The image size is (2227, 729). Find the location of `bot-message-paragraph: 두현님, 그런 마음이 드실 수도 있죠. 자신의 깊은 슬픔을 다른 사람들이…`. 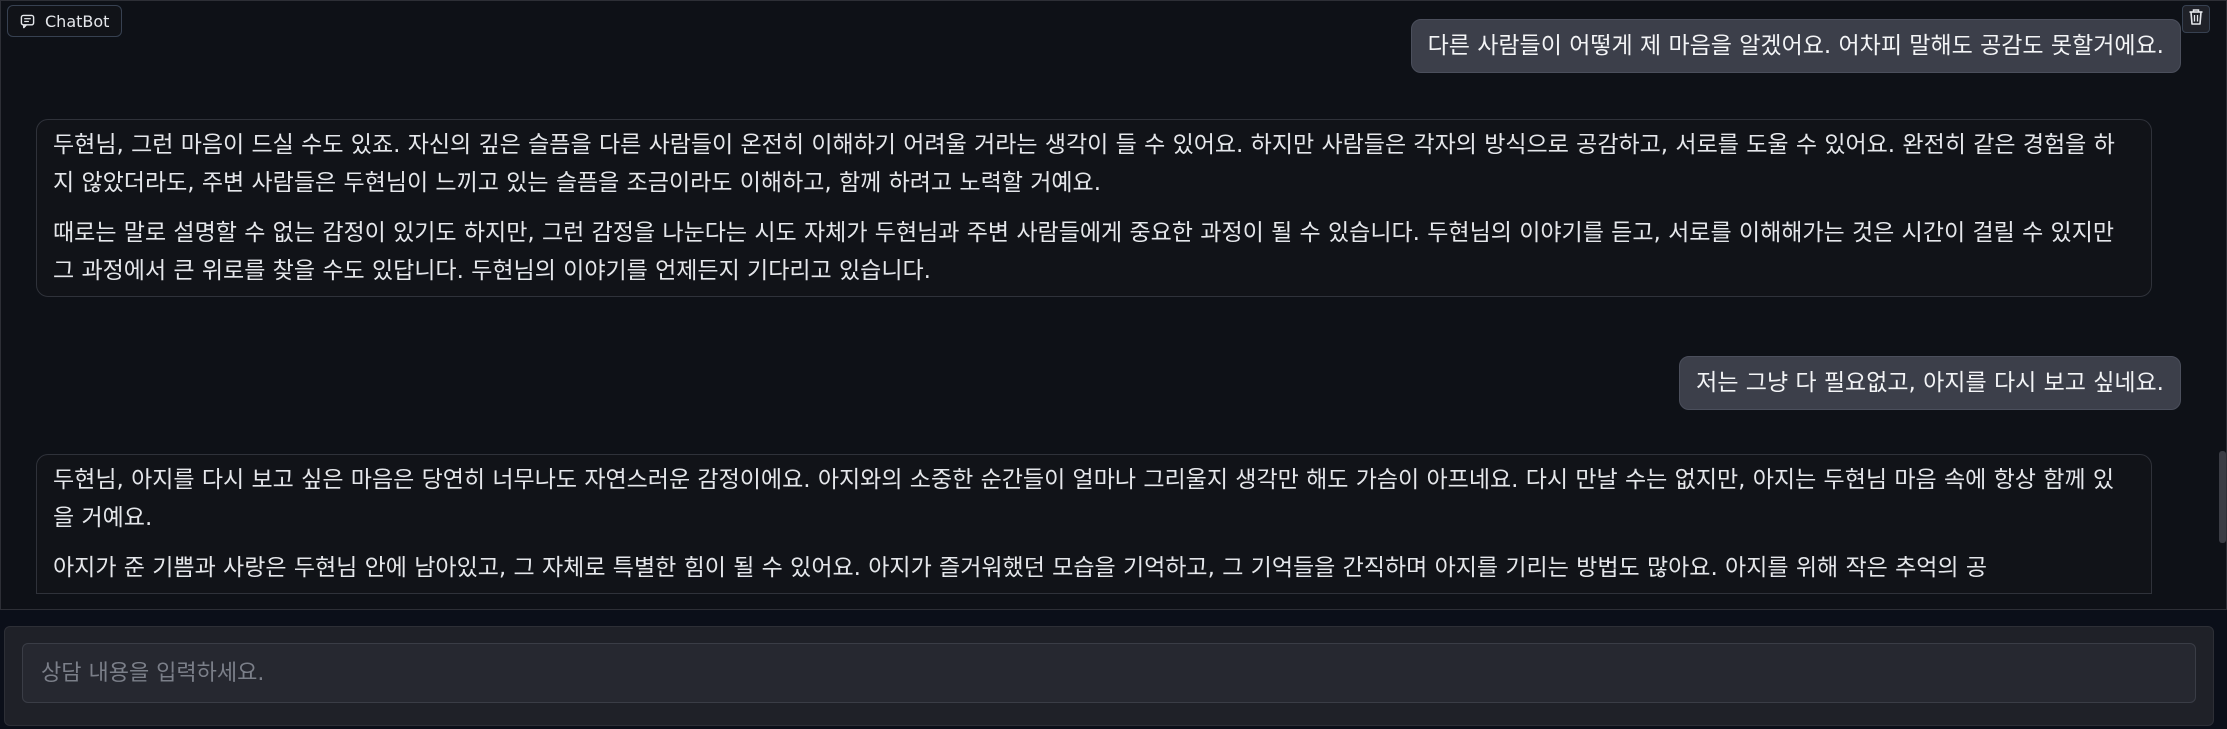

bot-message-paragraph: 두현님, 그런 마음이 드실 수도 있죠. 자신의 깊은 슬픔을 다른 사람들이… is located at coordinates (1084, 164).